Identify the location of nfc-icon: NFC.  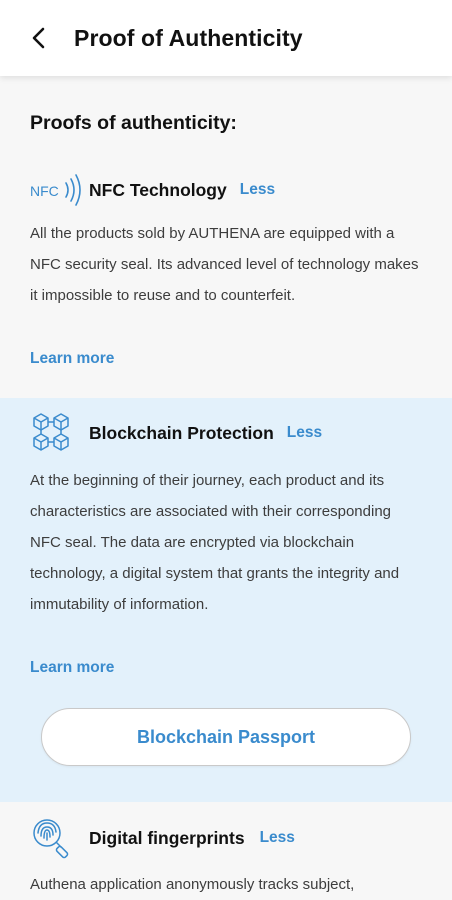
(58, 190).